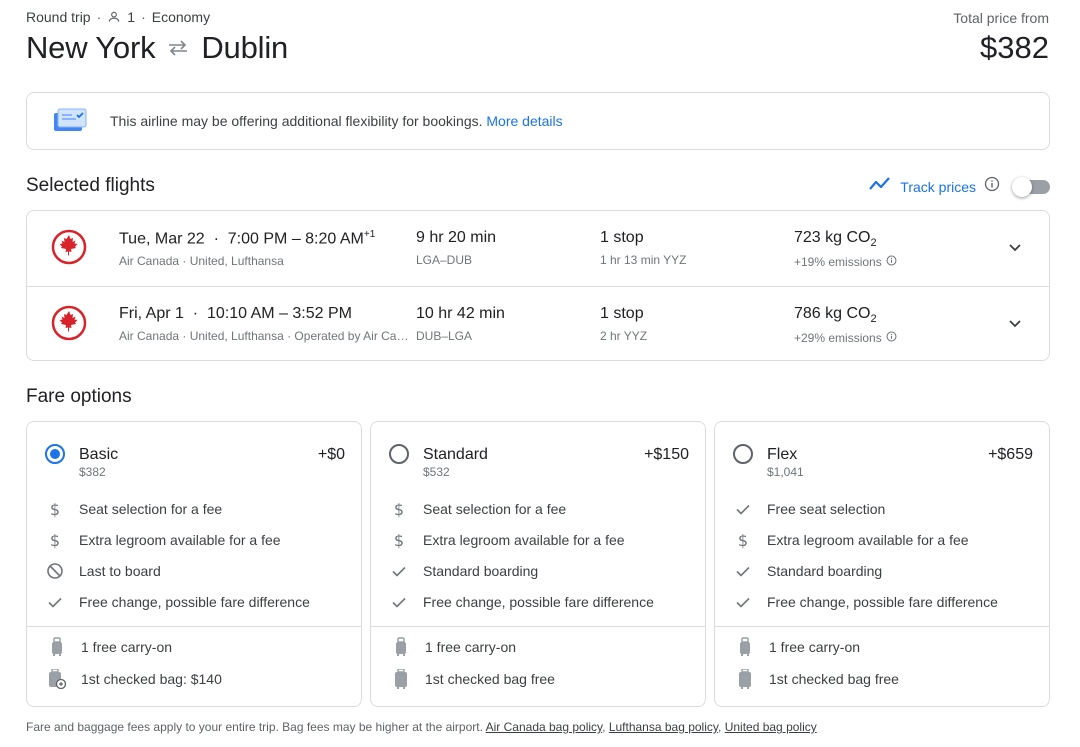  What do you see at coordinates (663, 727) in the screenshot?
I see `lufthansa-bag-policy-link: Lufthansa bag policy` at bounding box center [663, 727].